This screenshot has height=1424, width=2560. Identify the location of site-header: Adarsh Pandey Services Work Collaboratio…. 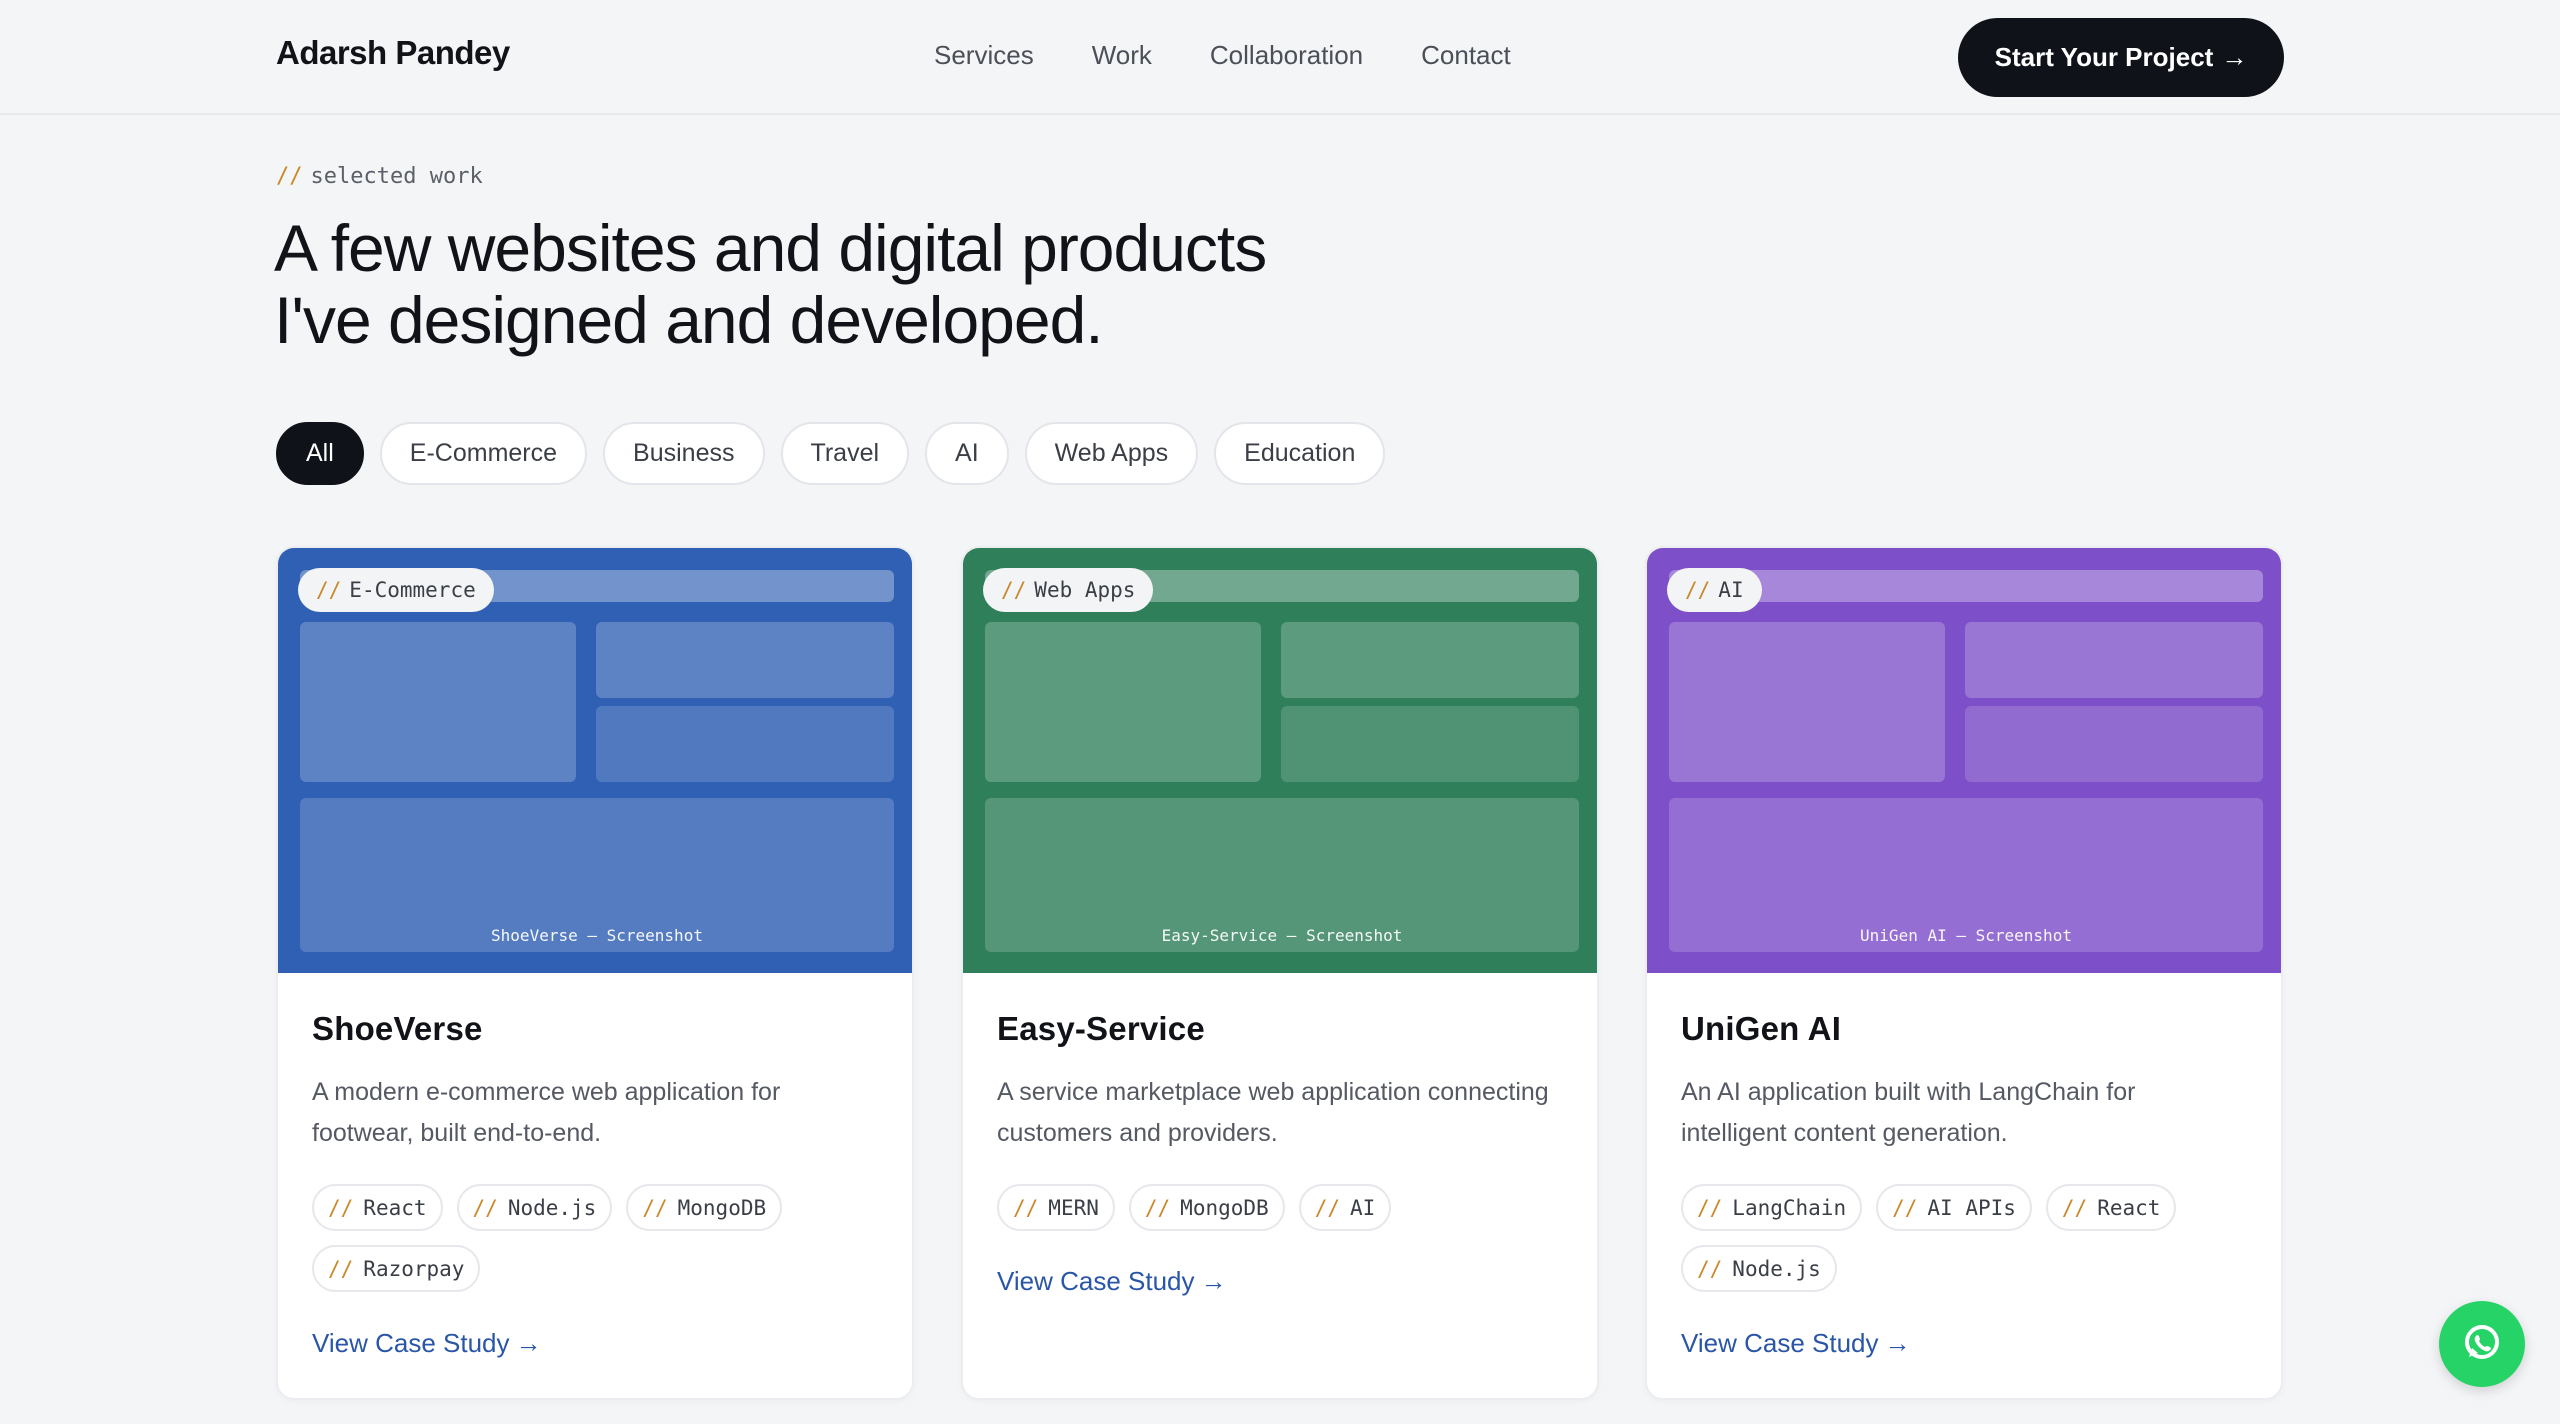
(1280, 57).